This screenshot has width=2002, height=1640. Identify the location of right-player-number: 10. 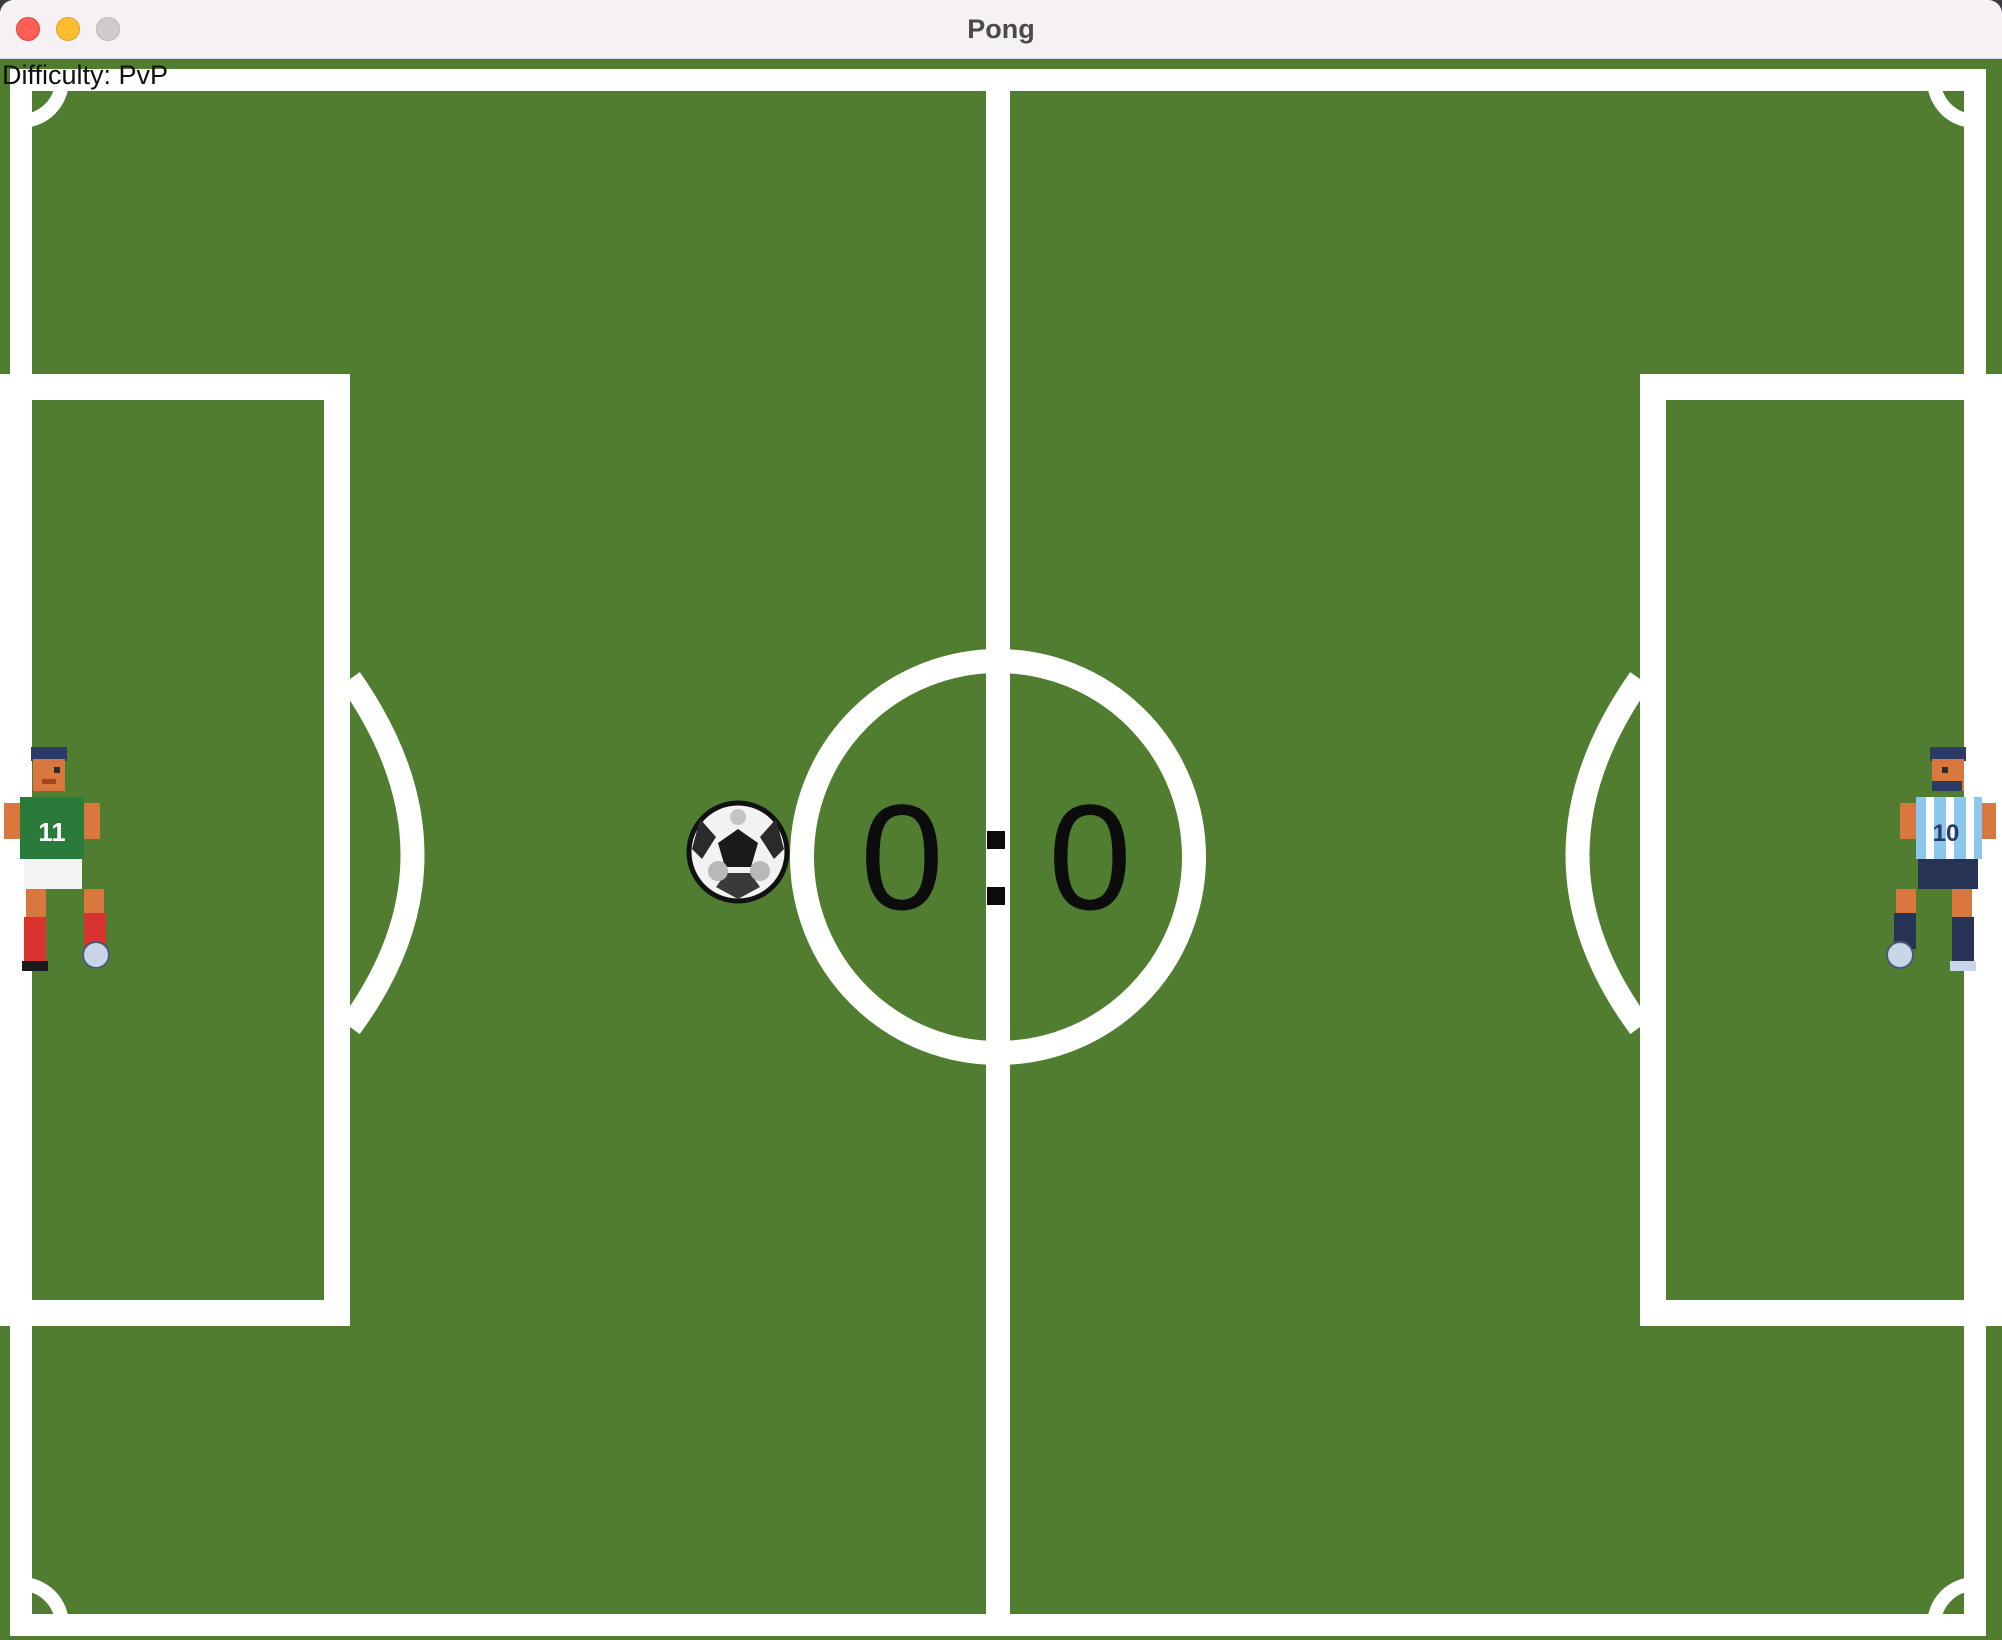
(1946, 833).